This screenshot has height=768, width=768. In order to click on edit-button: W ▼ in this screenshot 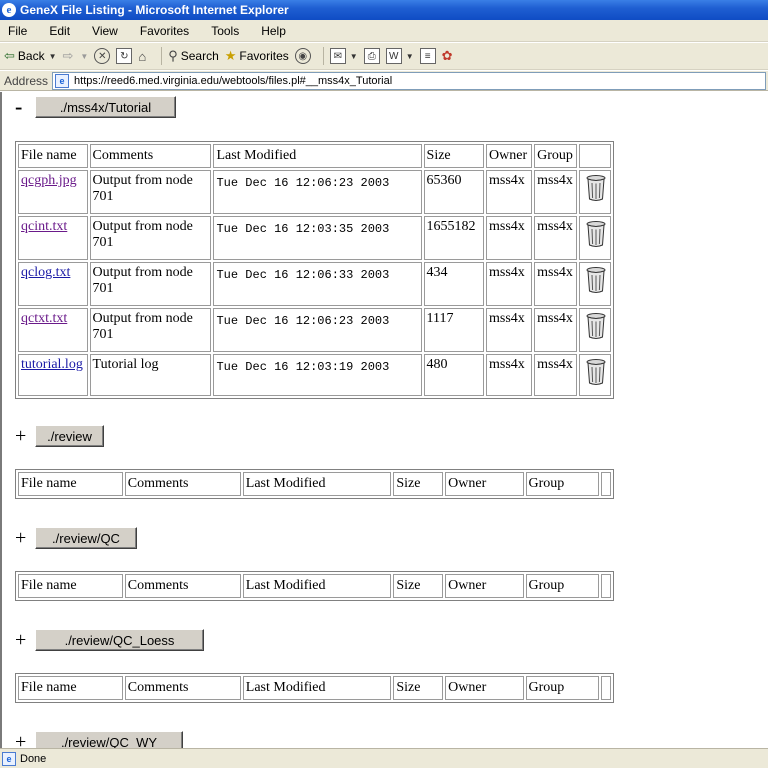, I will do `click(399, 56)`.